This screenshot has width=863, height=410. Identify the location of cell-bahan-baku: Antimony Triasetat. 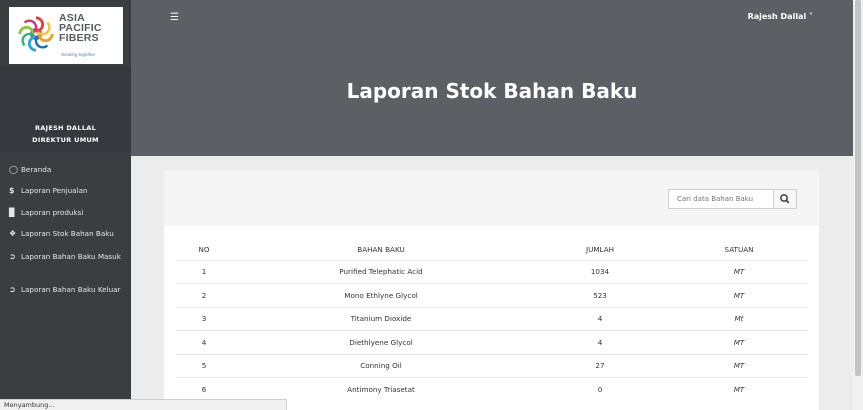
(381, 389).